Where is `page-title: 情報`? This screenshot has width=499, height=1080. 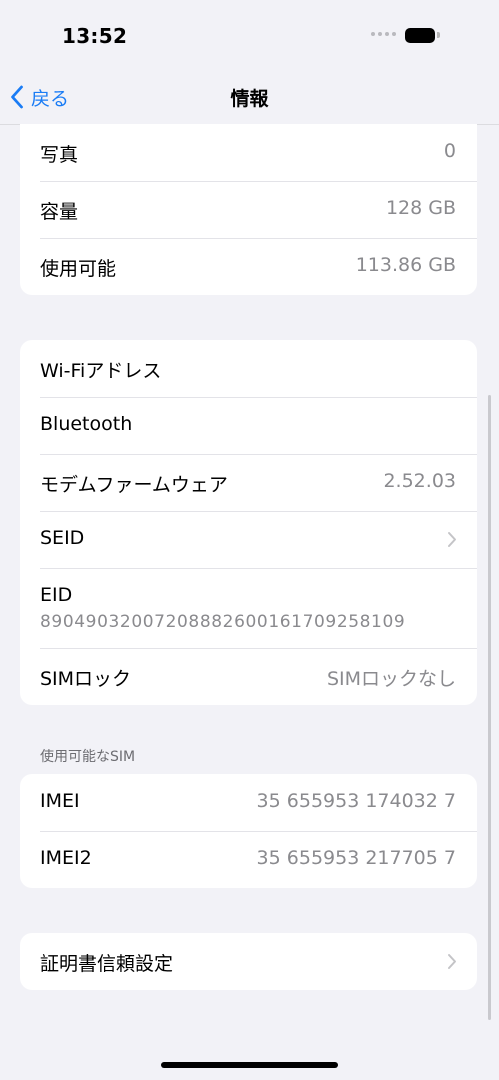
page-title: 情報 is located at coordinates (249, 99).